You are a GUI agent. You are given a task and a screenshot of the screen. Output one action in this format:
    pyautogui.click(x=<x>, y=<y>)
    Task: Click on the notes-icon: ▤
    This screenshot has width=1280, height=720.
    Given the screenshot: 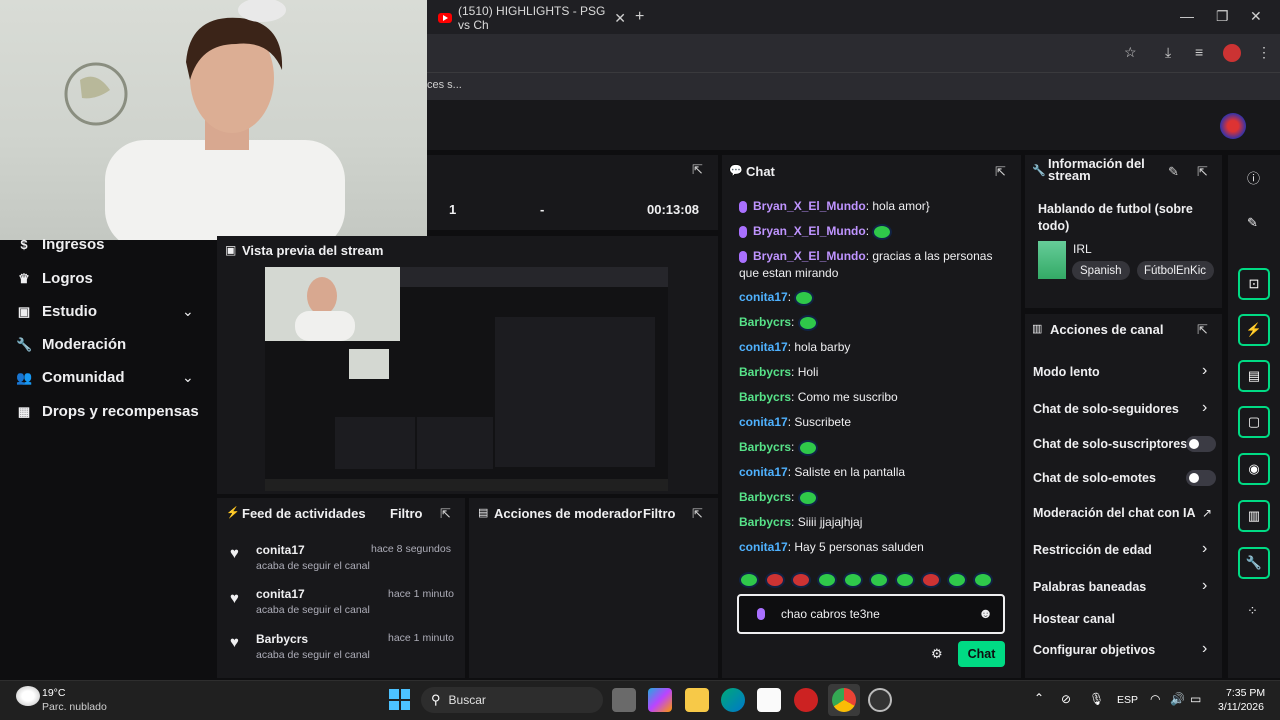 What is the action you would take?
    pyautogui.click(x=1254, y=376)
    